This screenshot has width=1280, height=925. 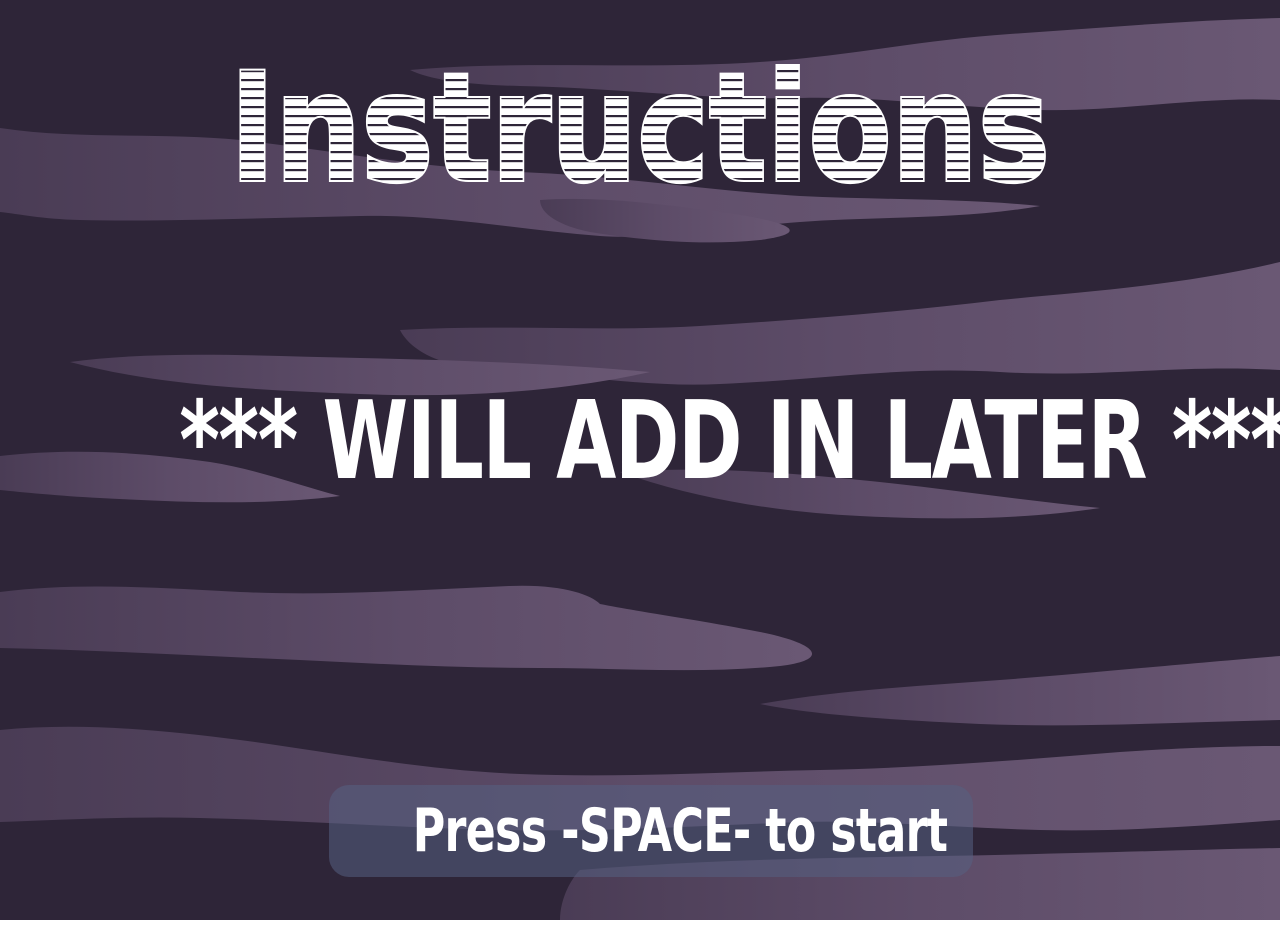 I want to click on title-graphic: Instructions, so click(x=640, y=129).